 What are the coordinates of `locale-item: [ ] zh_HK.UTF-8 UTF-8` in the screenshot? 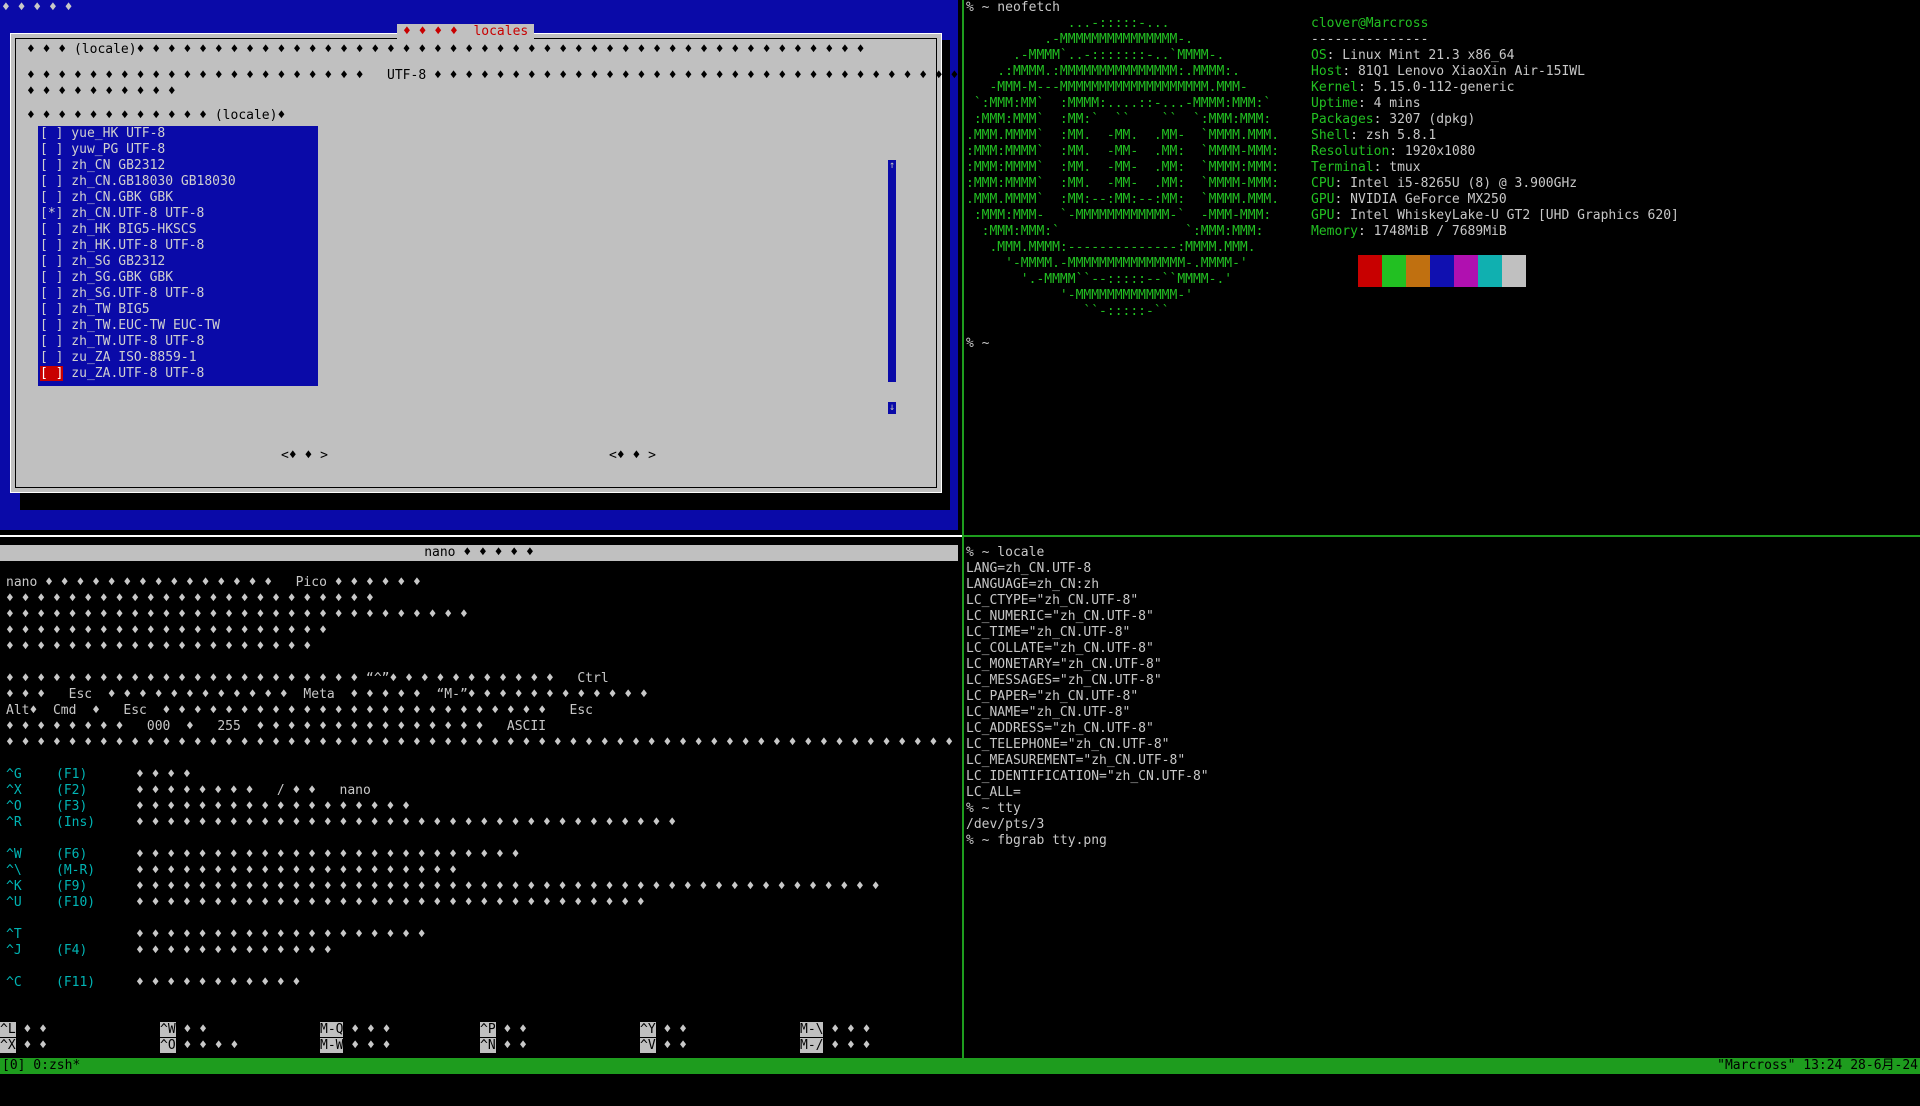 It's located at (178, 246).